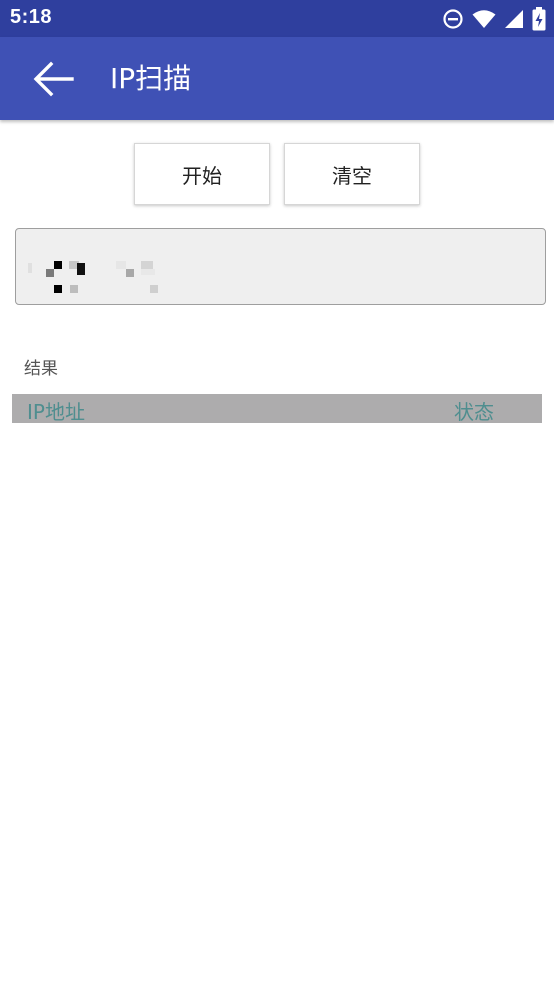 The height and width of the screenshot is (985, 554). I want to click on battery-charging-icon, so click(539, 19).